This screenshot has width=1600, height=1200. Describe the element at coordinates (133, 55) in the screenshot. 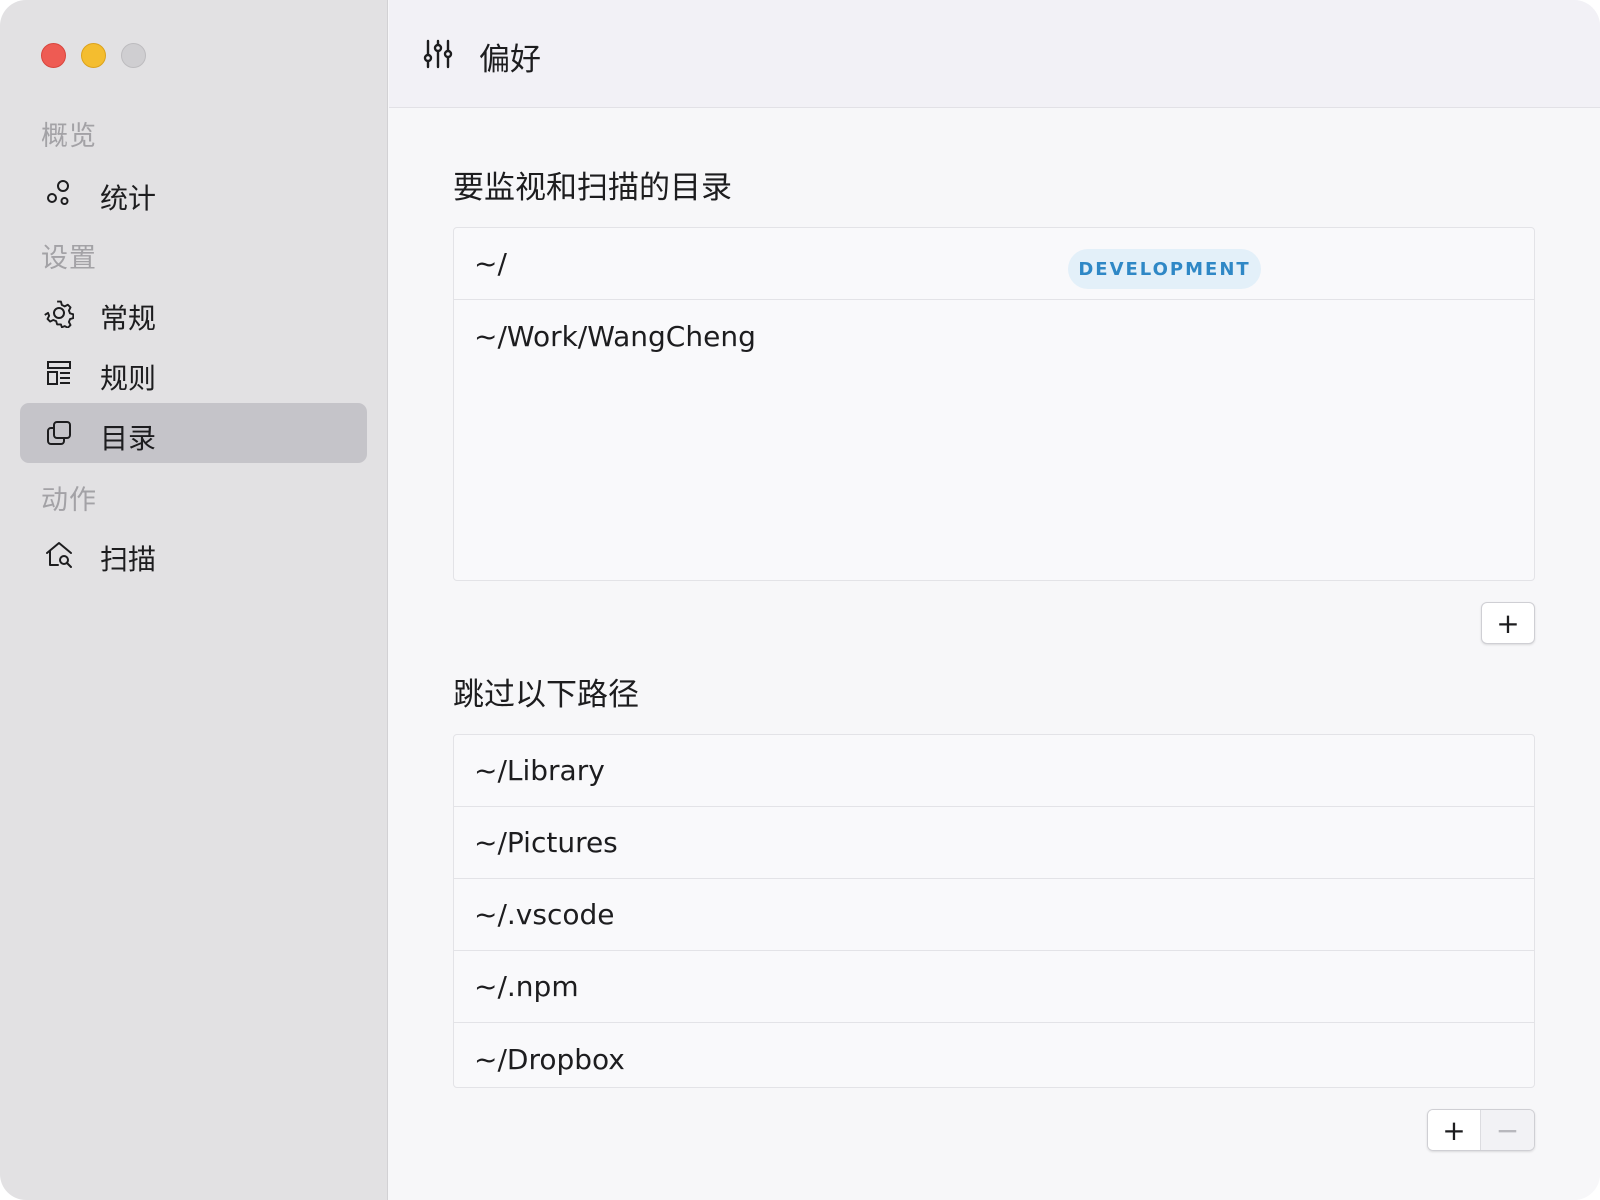

I see `maximize-window-button` at that location.